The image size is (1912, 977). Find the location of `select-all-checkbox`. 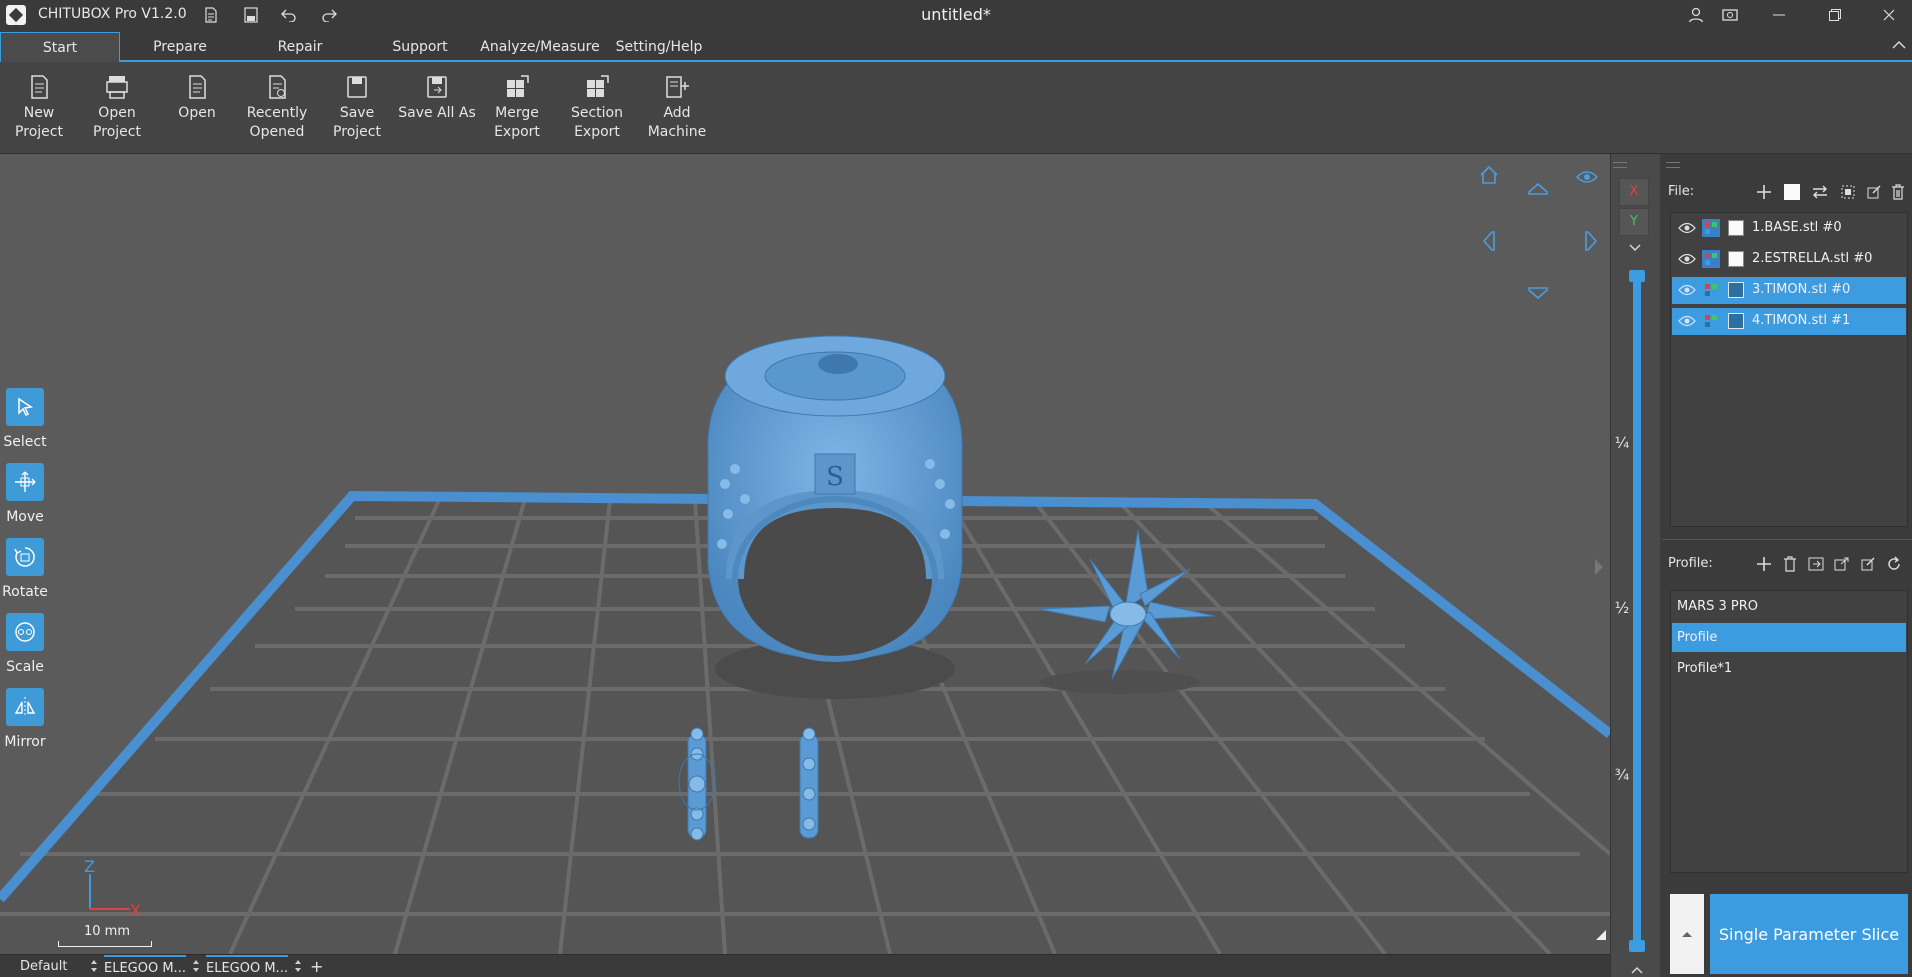

select-all-checkbox is located at coordinates (1792, 192).